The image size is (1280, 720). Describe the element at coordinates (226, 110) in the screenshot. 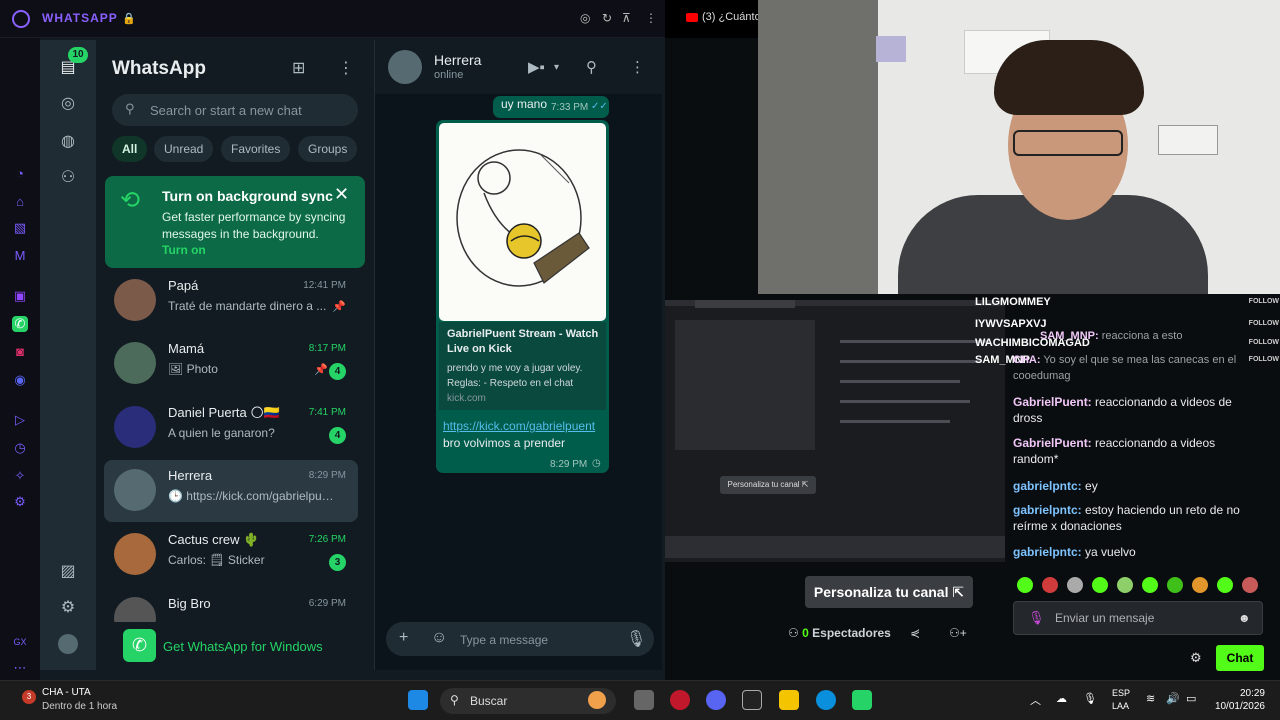

I see `search-placeholder: Search or start a new chat` at that location.